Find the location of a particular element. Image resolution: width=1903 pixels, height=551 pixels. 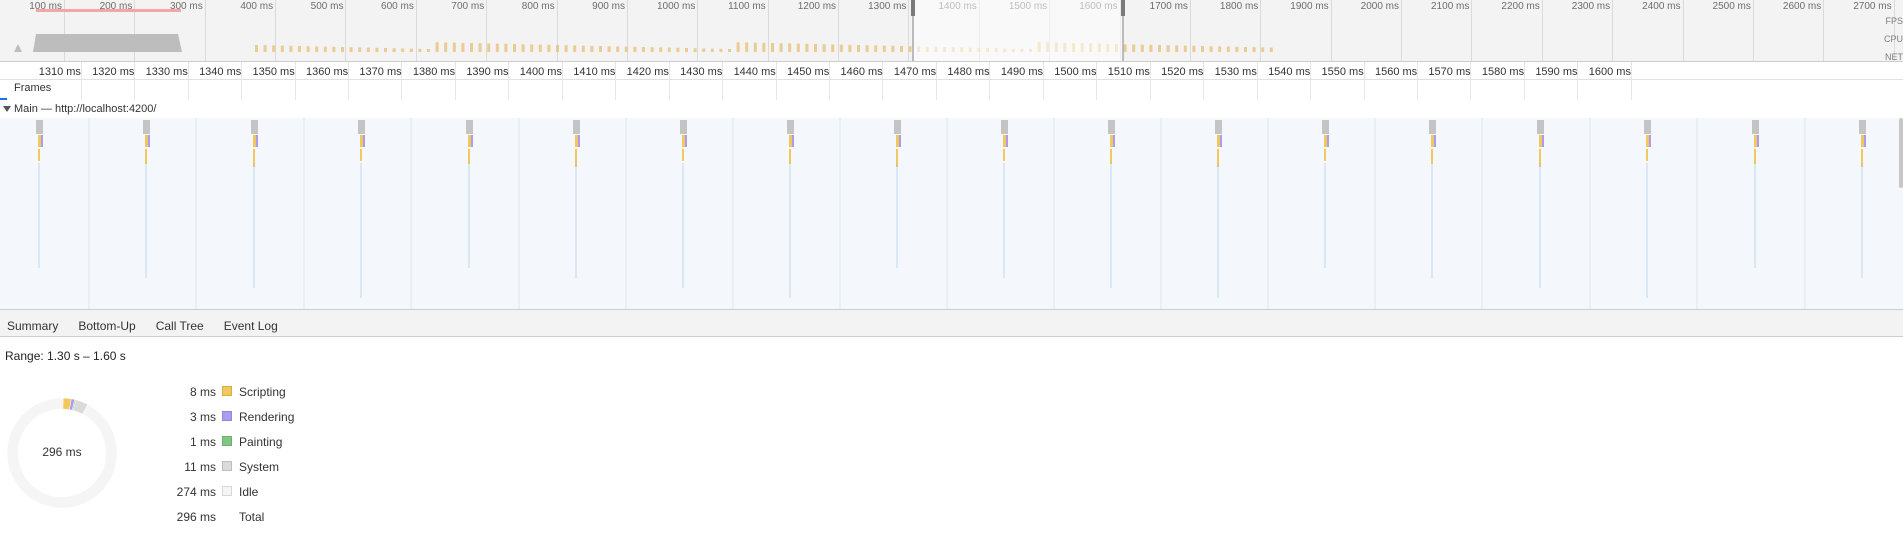

legend-value: 296 ms is located at coordinates (196, 517).